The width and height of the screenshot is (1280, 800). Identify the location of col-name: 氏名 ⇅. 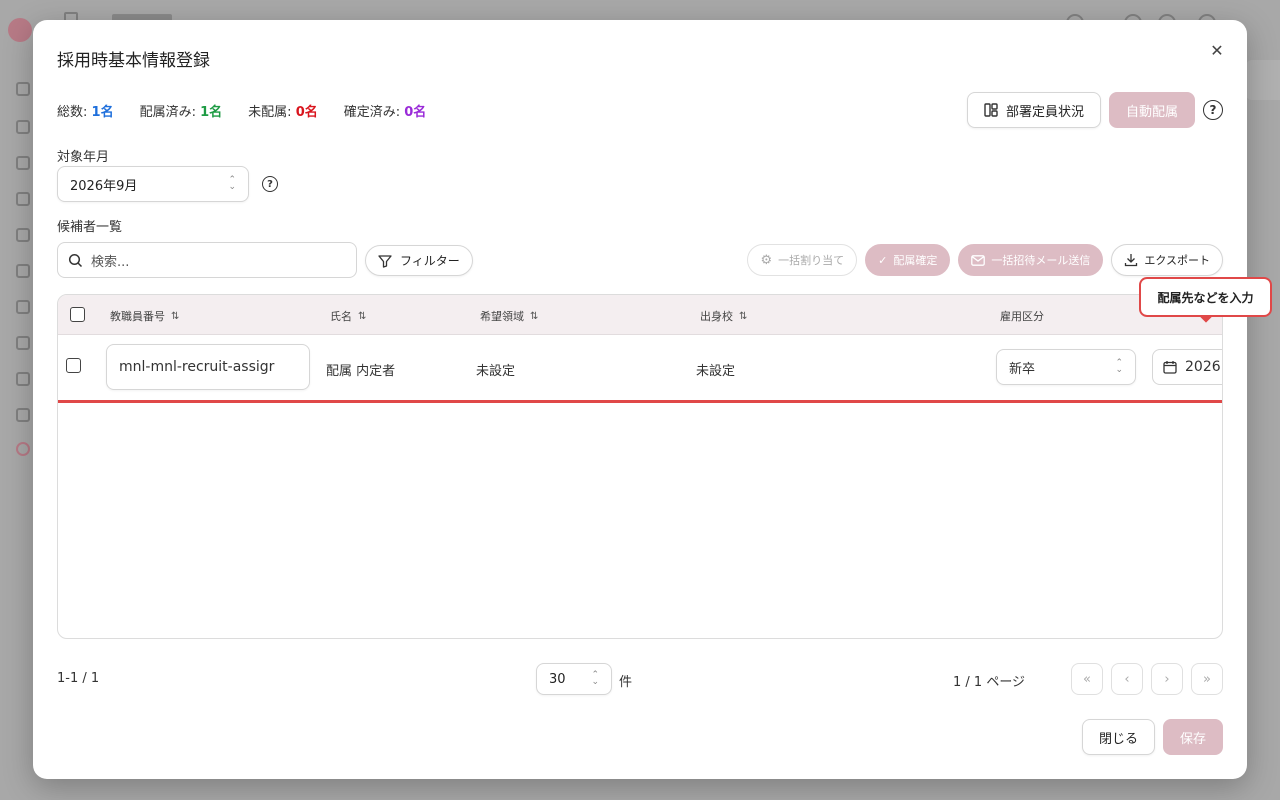
(348, 316).